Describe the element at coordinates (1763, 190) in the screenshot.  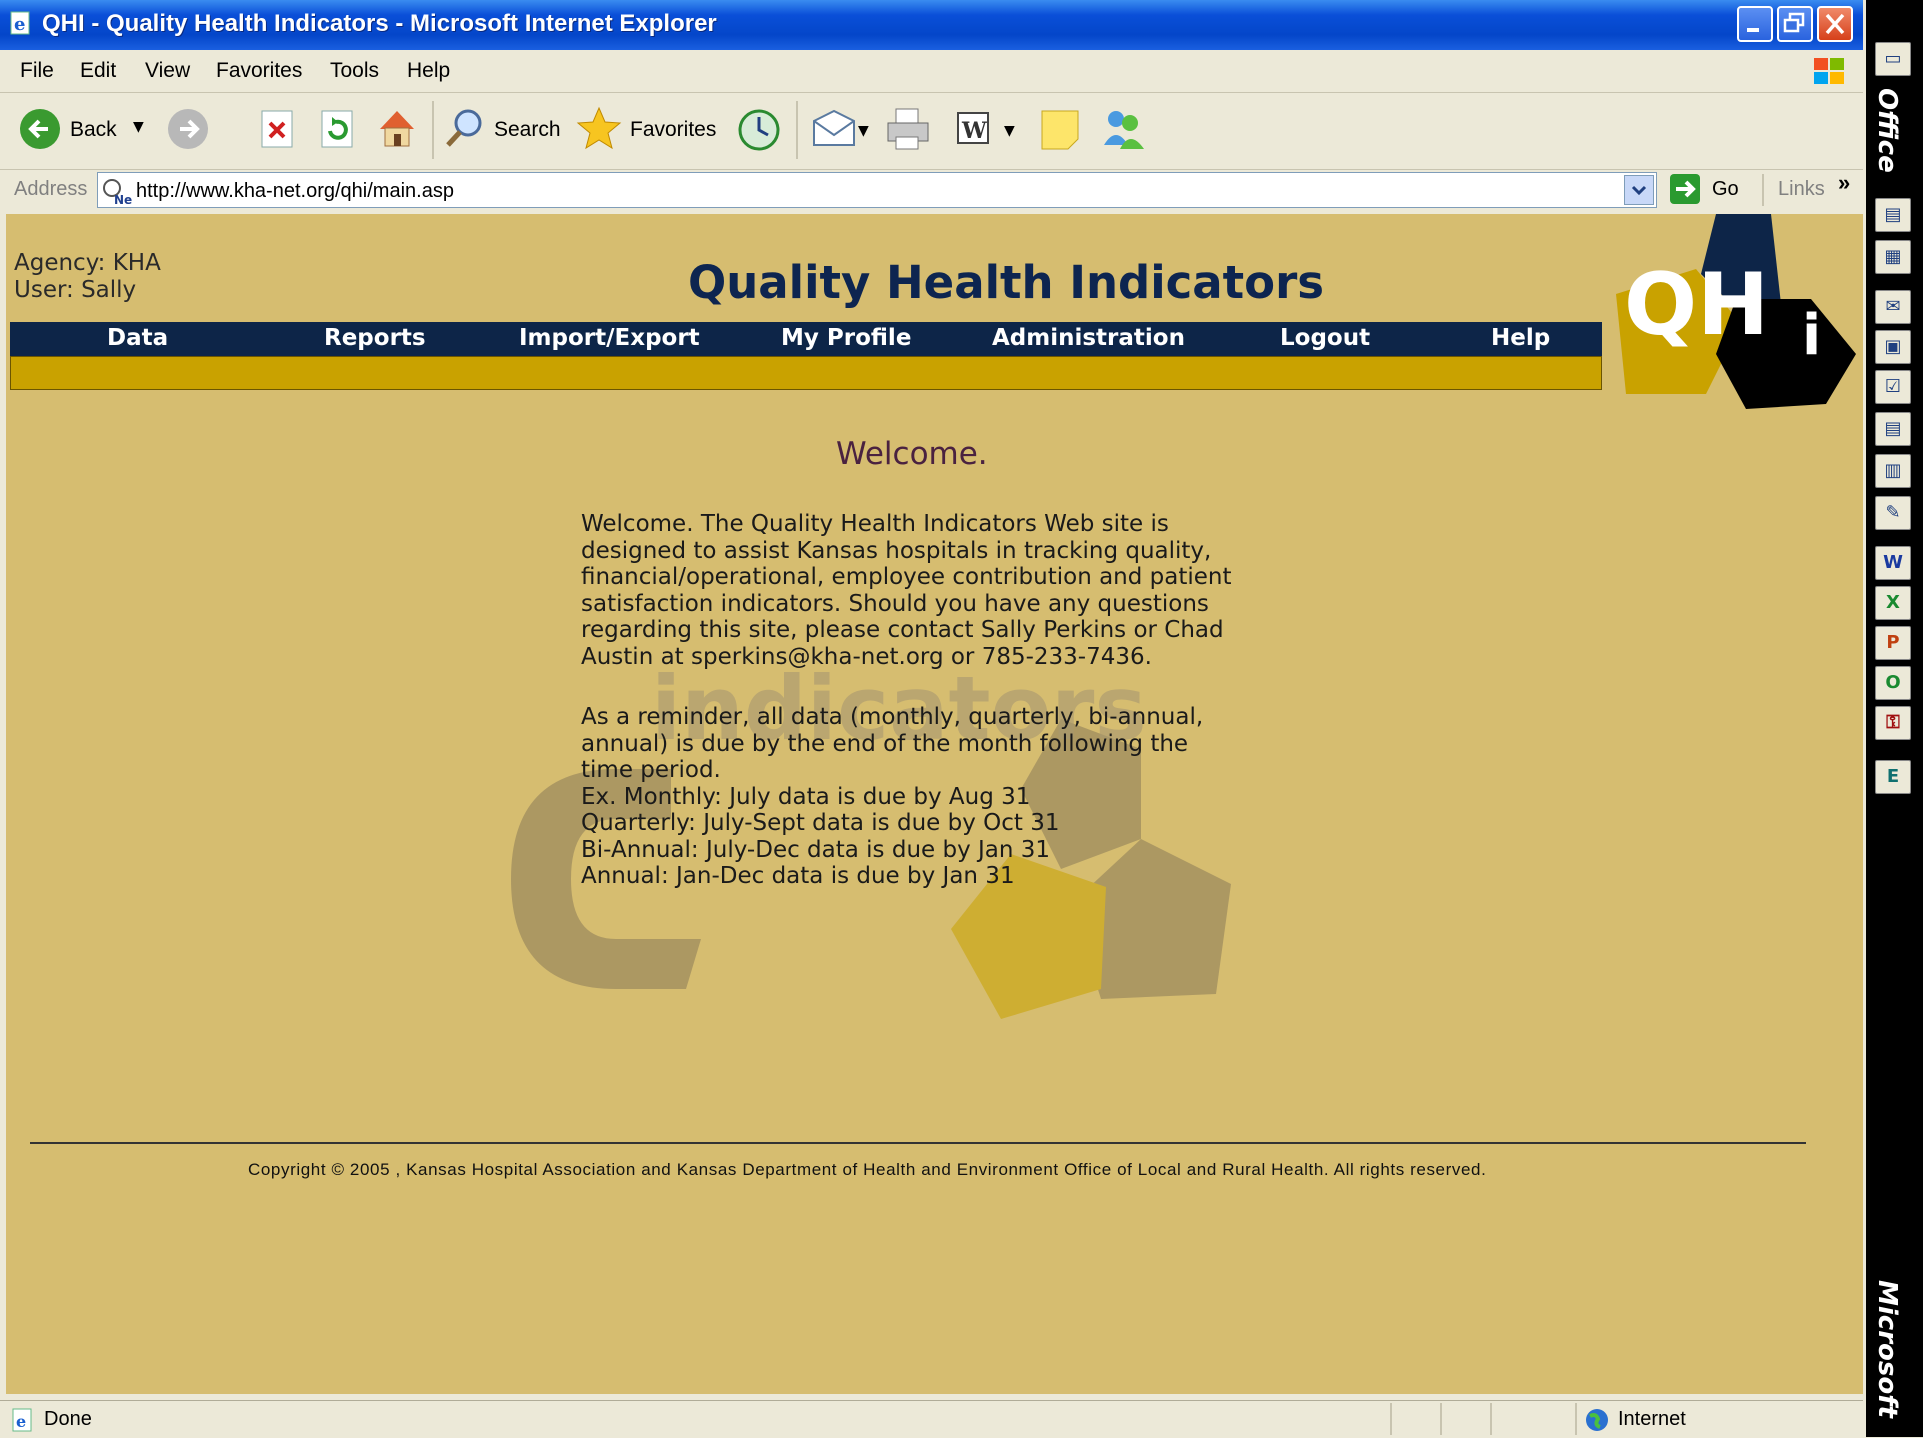
I see `address-separator` at that location.